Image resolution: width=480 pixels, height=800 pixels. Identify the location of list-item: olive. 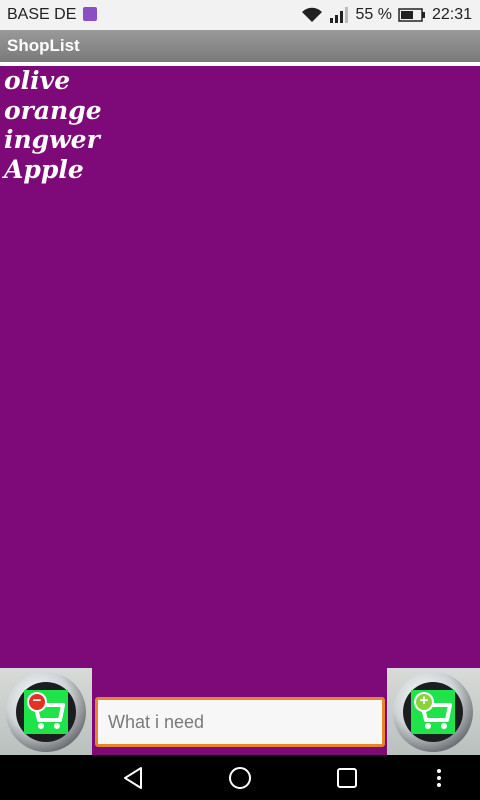
(239, 81).